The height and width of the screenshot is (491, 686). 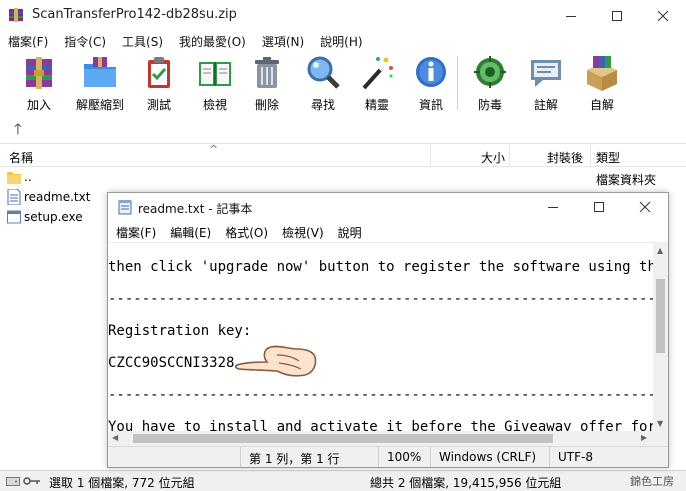 I want to click on notepad-menu-view: 檢視(V), so click(x=302, y=231).